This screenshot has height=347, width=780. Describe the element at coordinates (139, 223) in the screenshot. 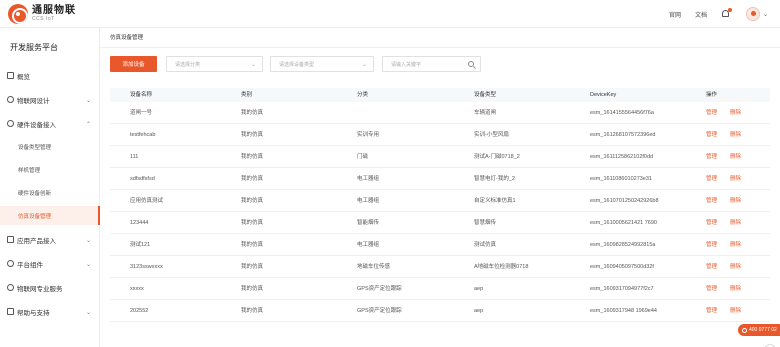

I see `cell-name: 123444` at that location.